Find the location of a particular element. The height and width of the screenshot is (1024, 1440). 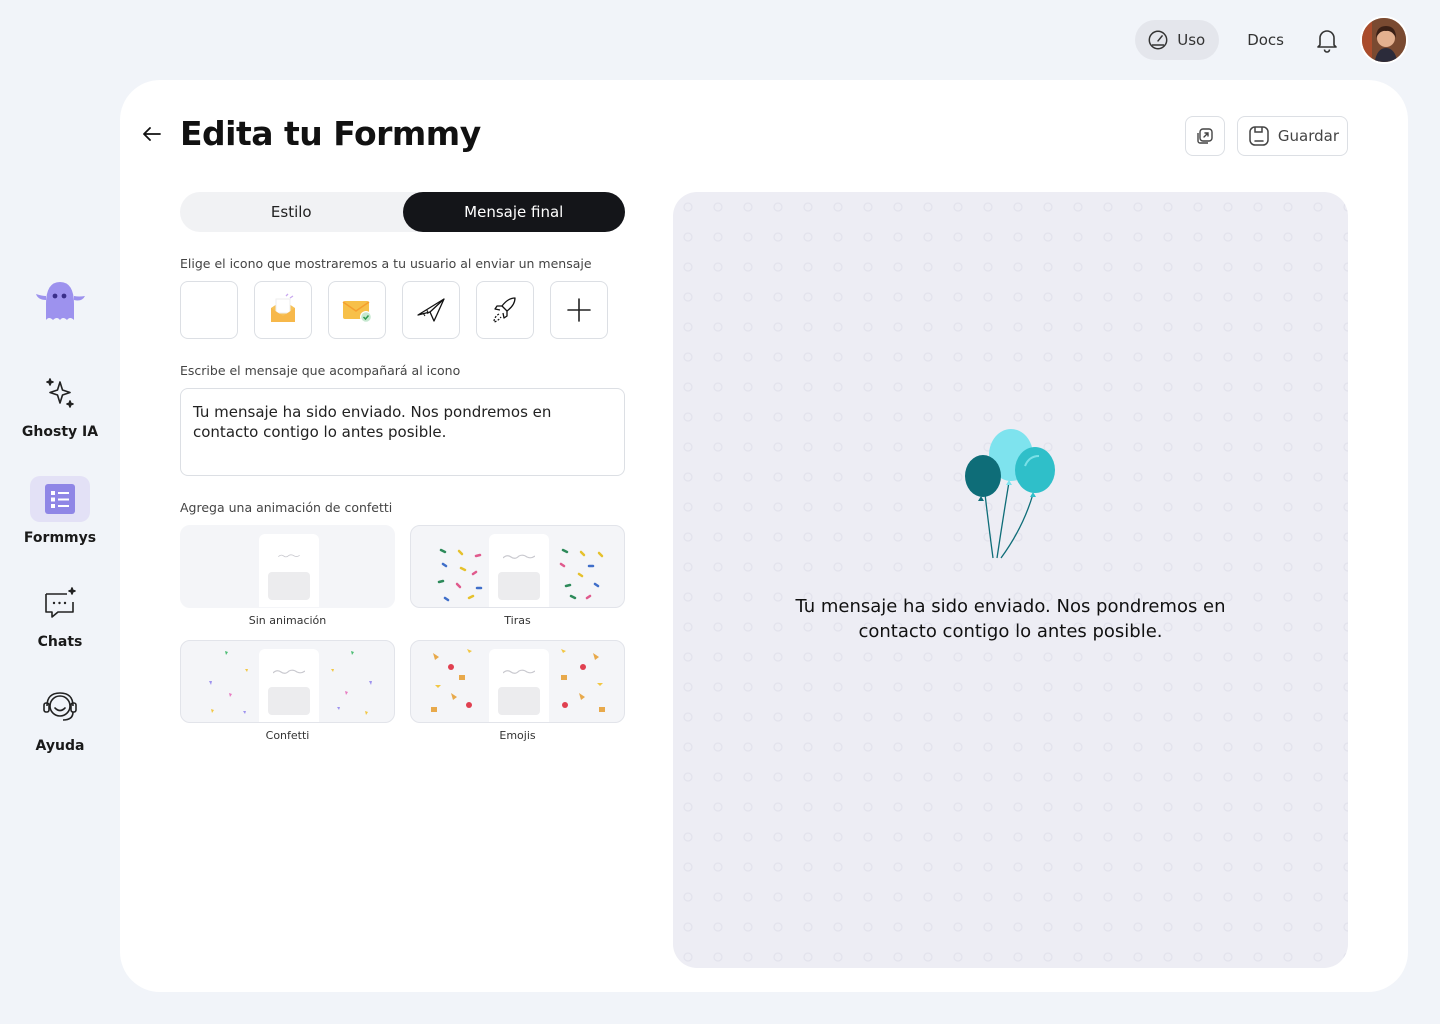

icon-option-envelope is located at coordinates (283, 310).